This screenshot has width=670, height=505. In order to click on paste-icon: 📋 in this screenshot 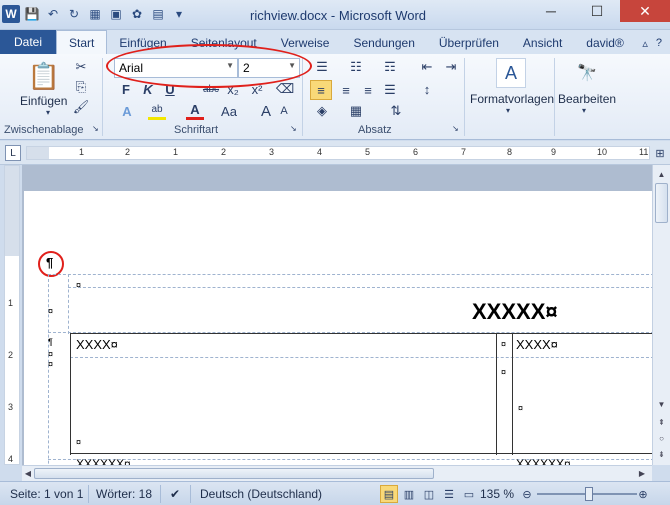, I will do `click(44, 76)`.